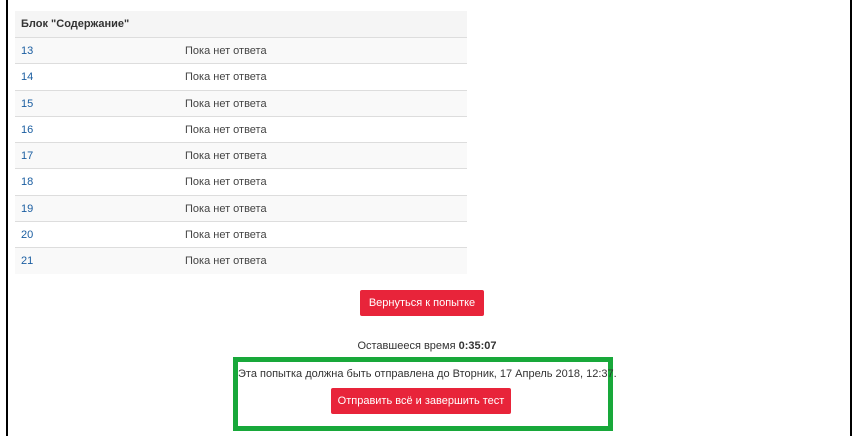 The height and width of the screenshot is (436, 861). I want to click on question-number-link: 21, so click(27, 261).